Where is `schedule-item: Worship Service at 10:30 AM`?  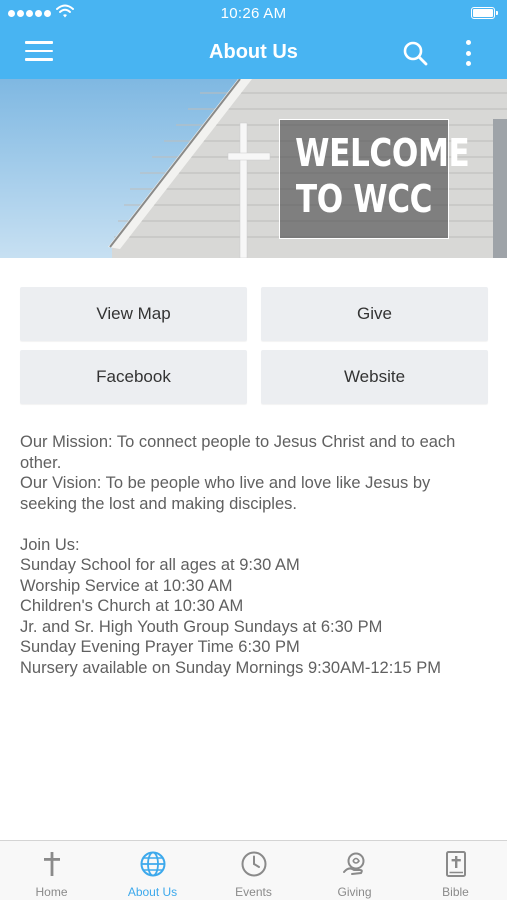 schedule-item: Worship Service at 10:30 AM is located at coordinates (126, 585).